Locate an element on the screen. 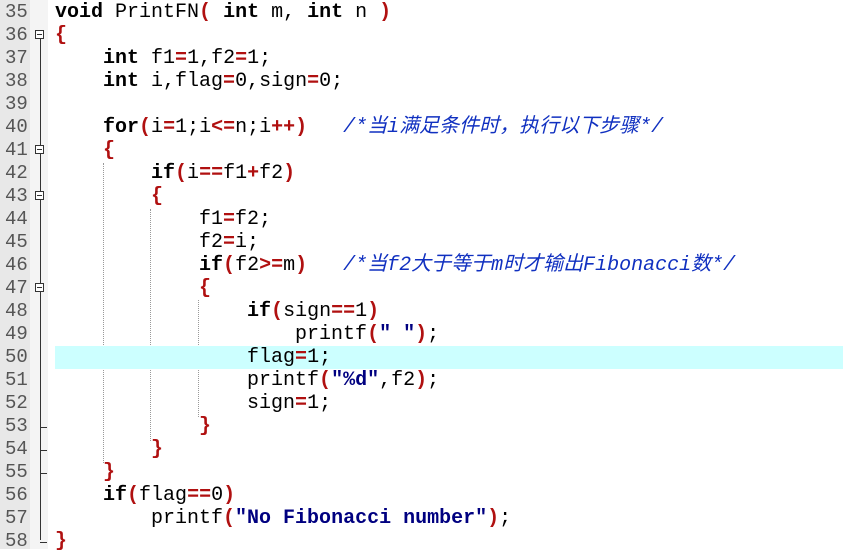 This screenshot has width=843, height=553. code-line: 55 } is located at coordinates (421, 472).